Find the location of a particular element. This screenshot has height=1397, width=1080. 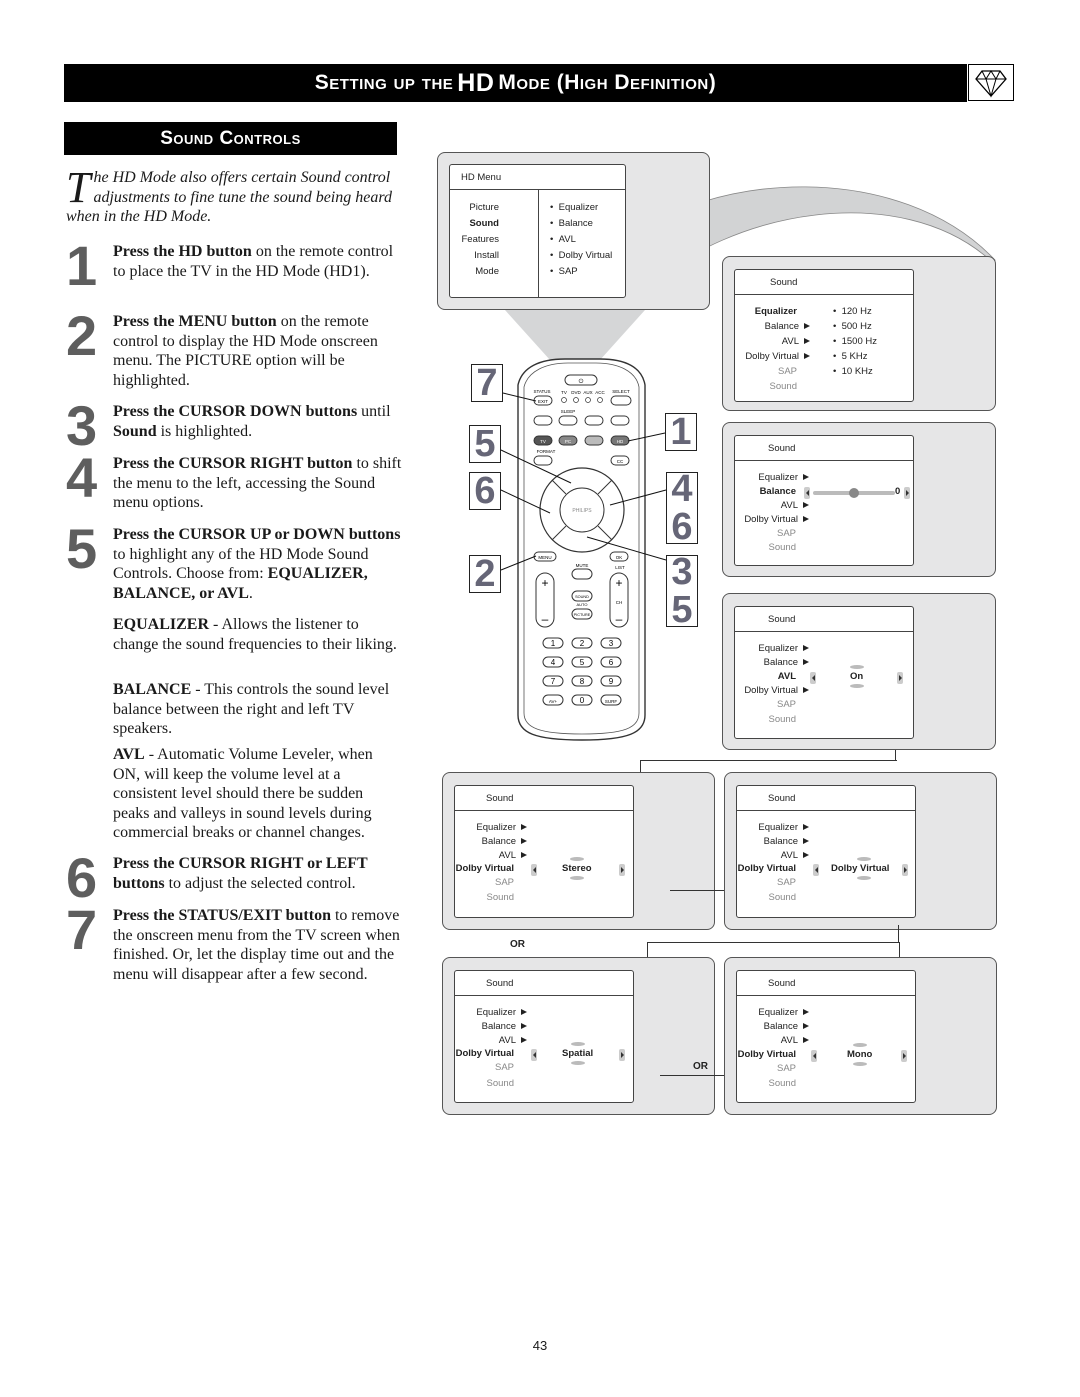

button-label: AV+ is located at coordinates (553, 701).